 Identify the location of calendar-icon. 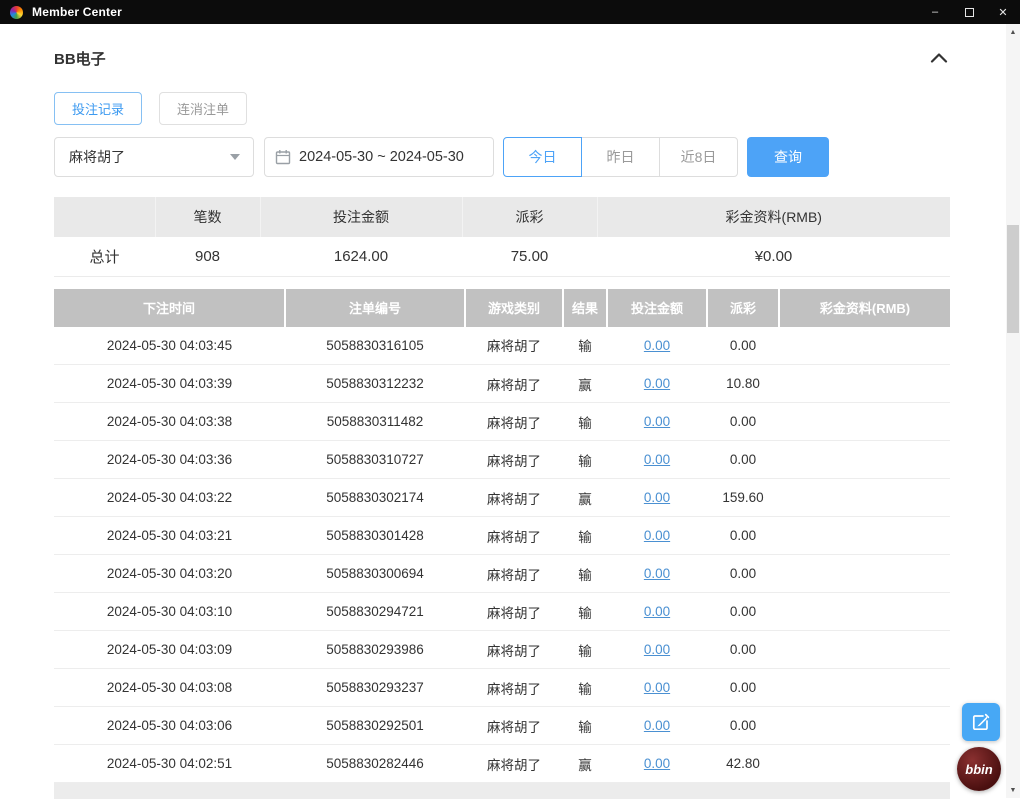
(283, 157).